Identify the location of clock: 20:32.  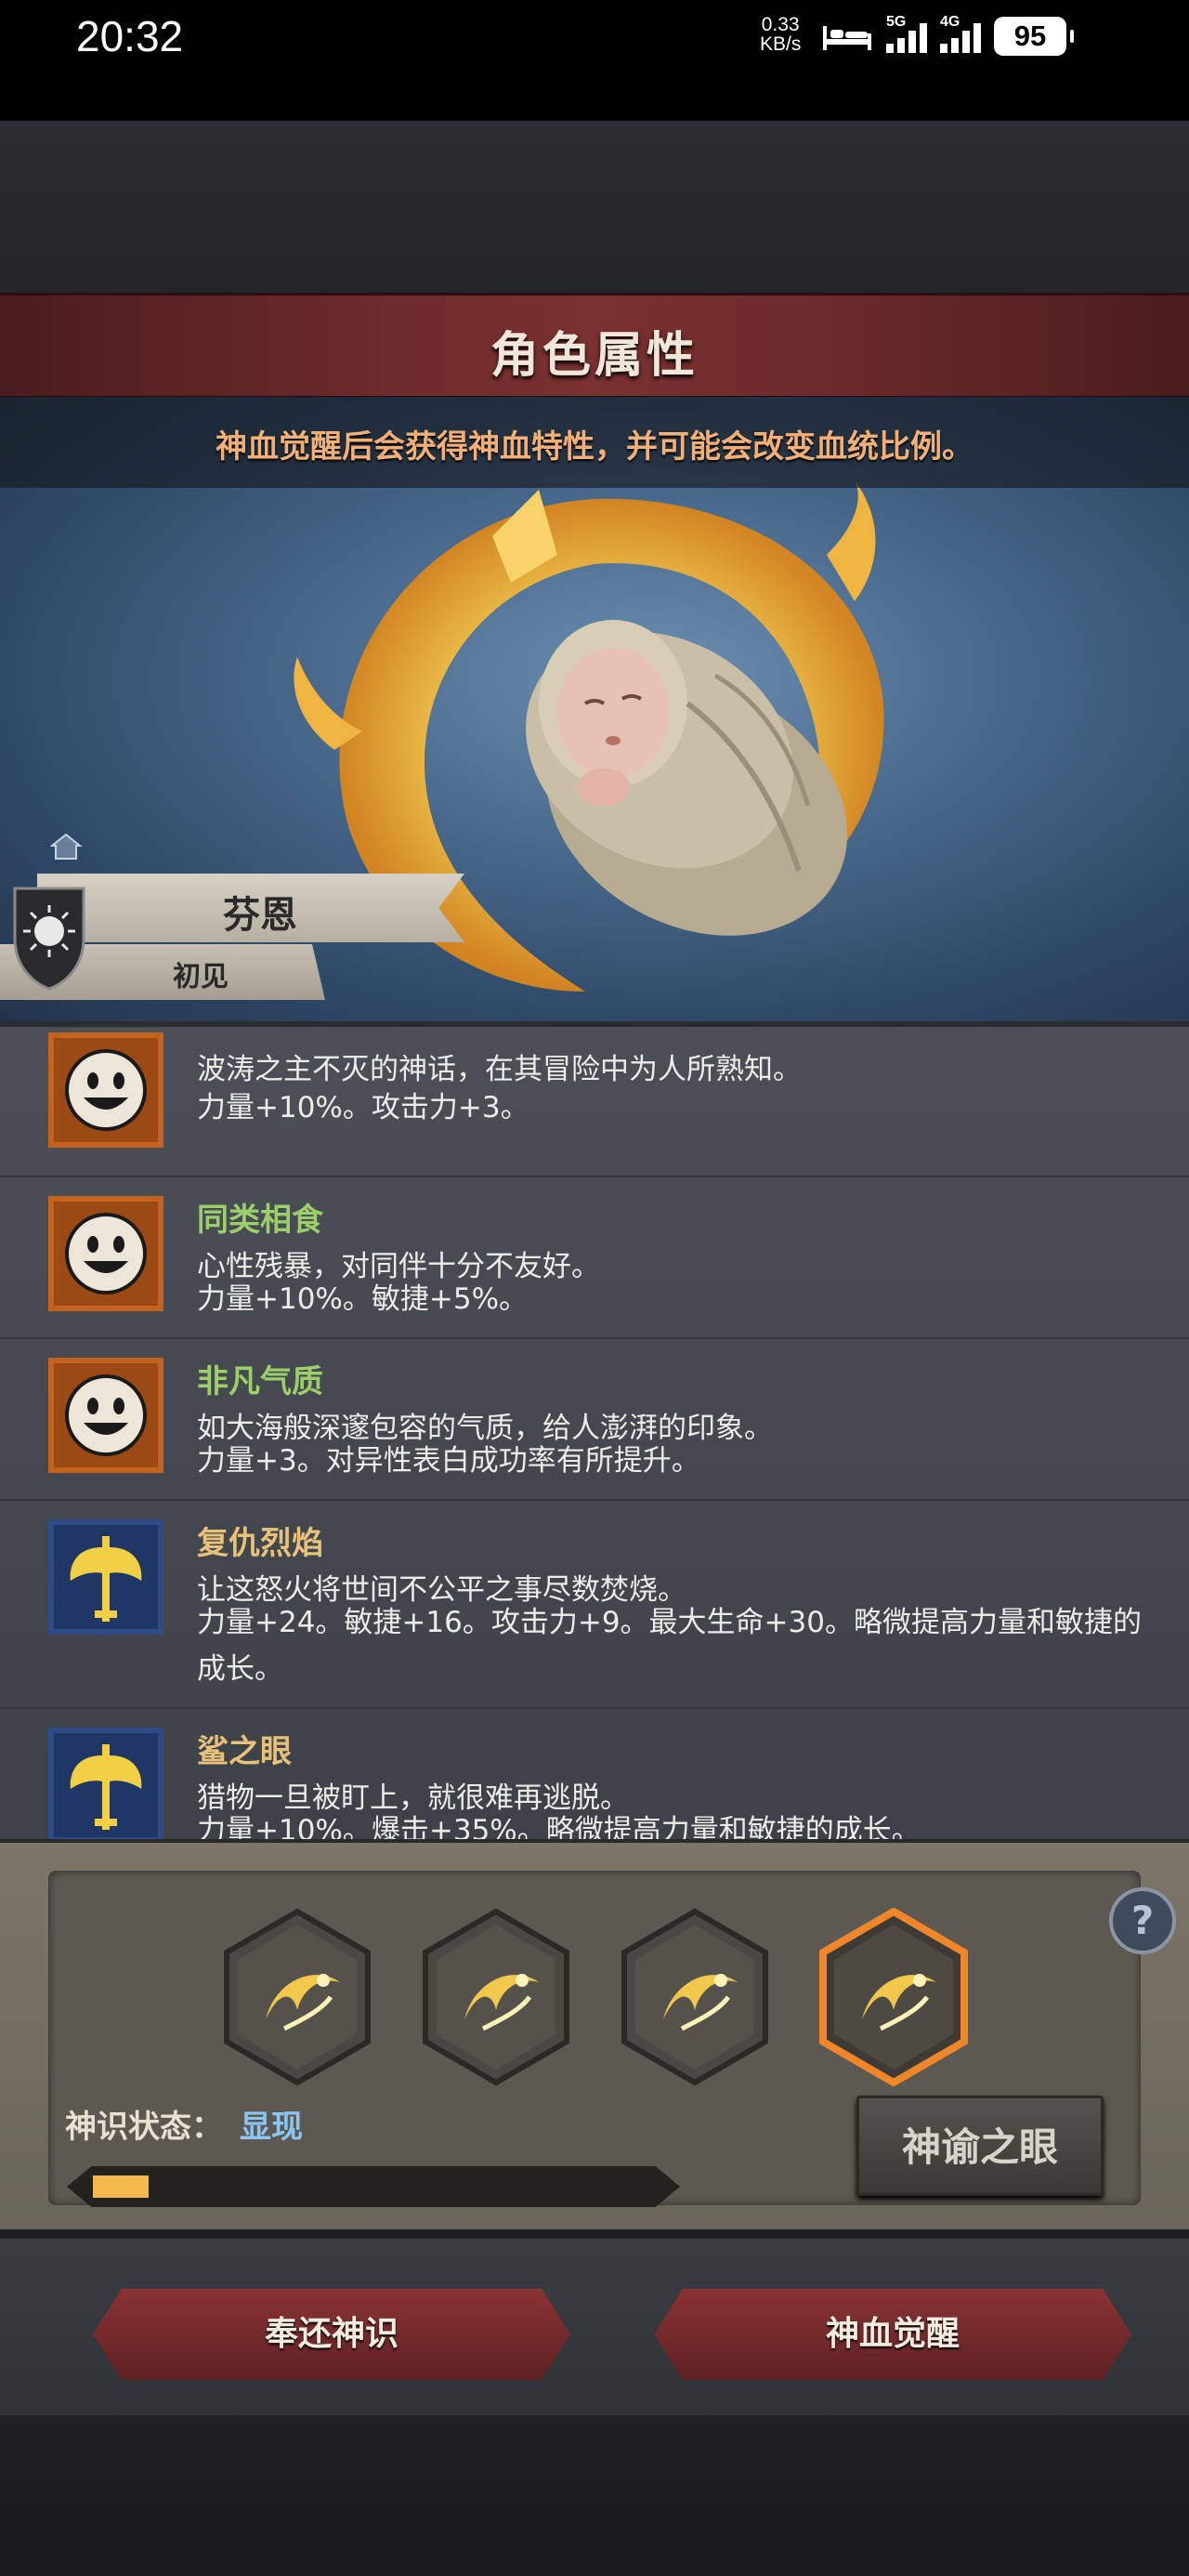
(130, 36).